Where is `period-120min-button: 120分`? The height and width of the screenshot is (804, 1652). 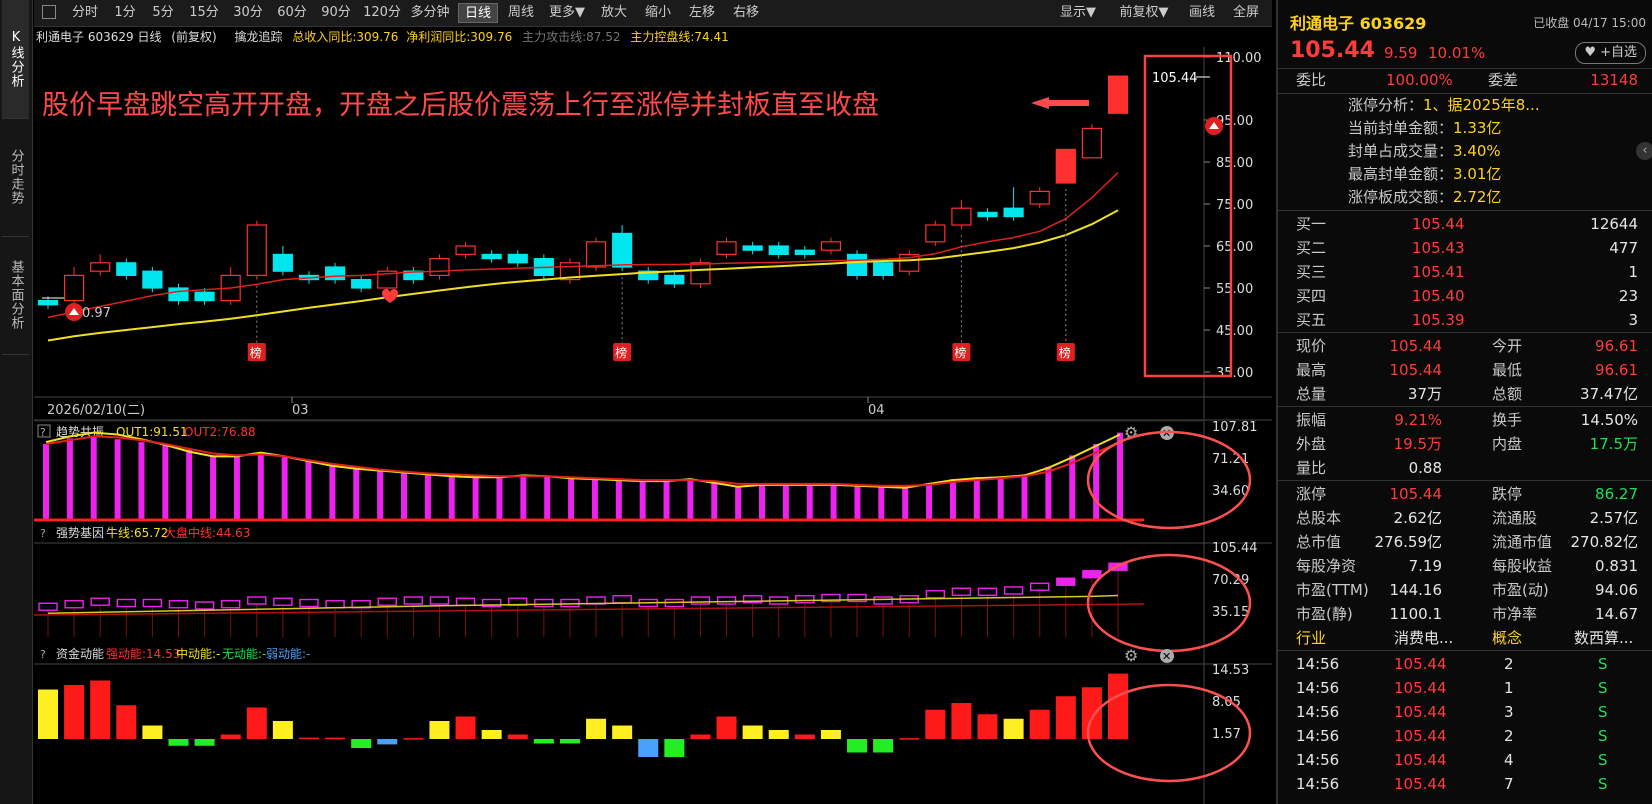 period-120min-button: 120分 is located at coordinates (382, 13).